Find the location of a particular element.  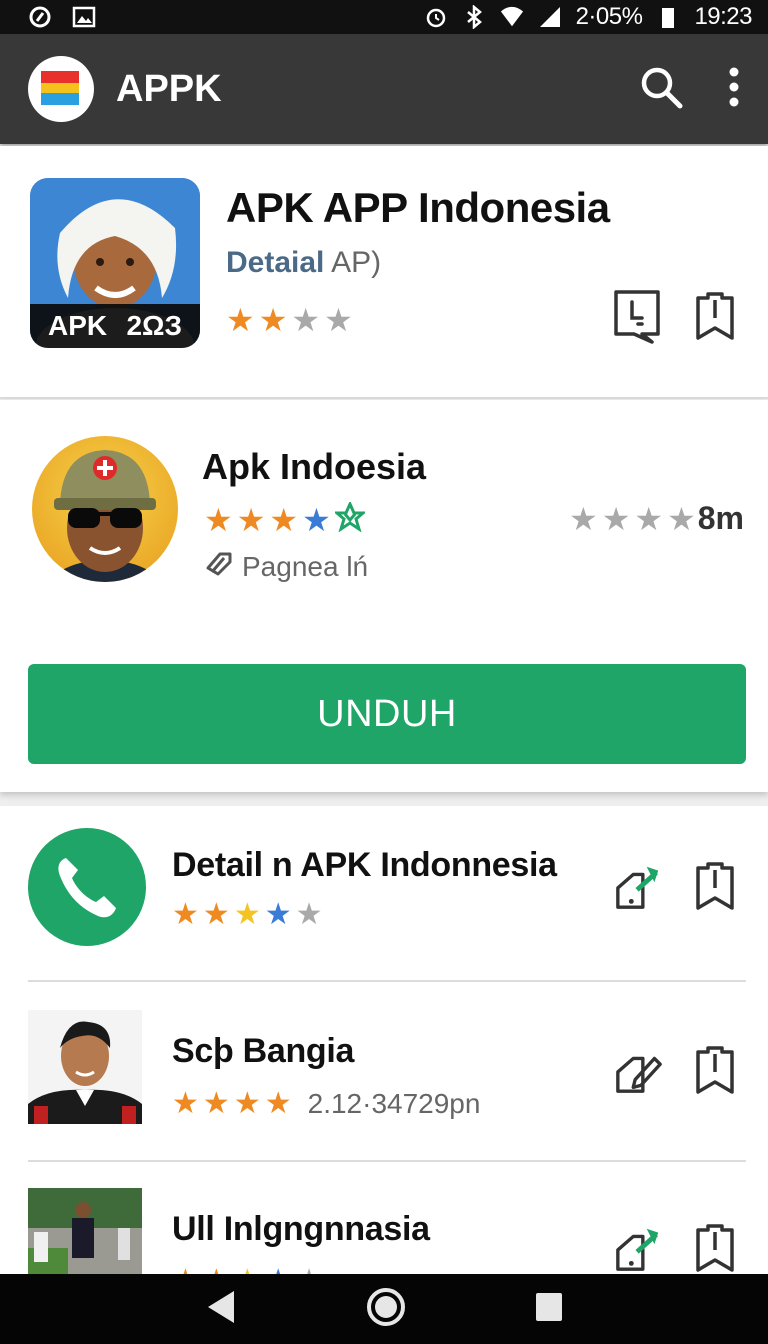

detail-app-rating: ★ ★ ★ ★ is located at coordinates (285, 519).